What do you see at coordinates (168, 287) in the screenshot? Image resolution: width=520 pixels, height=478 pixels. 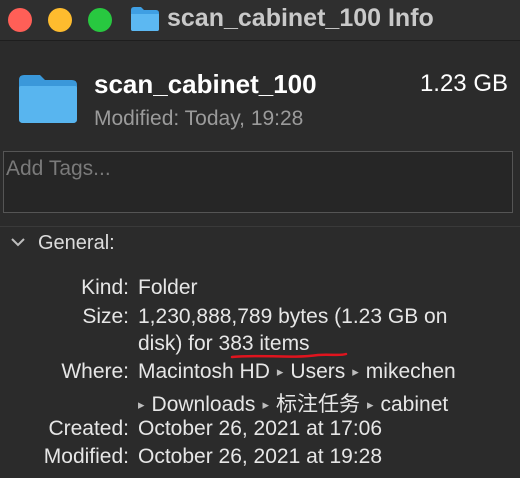 I see `kind-value: Folder` at bounding box center [168, 287].